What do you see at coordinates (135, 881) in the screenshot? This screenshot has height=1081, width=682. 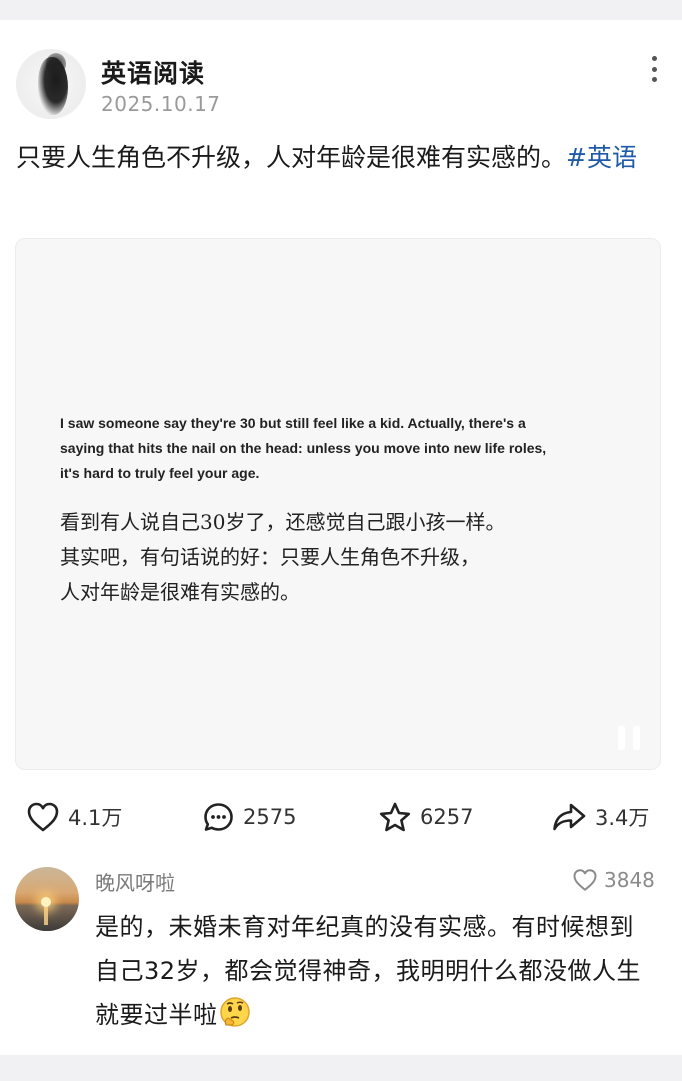 I see `commenter-name: 晚风呀啦` at bounding box center [135, 881].